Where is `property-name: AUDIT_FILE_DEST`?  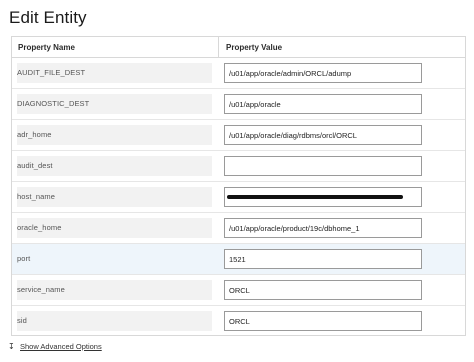 property-name: AUDIT_FILE_DEST is located at coordinates (114, 73).